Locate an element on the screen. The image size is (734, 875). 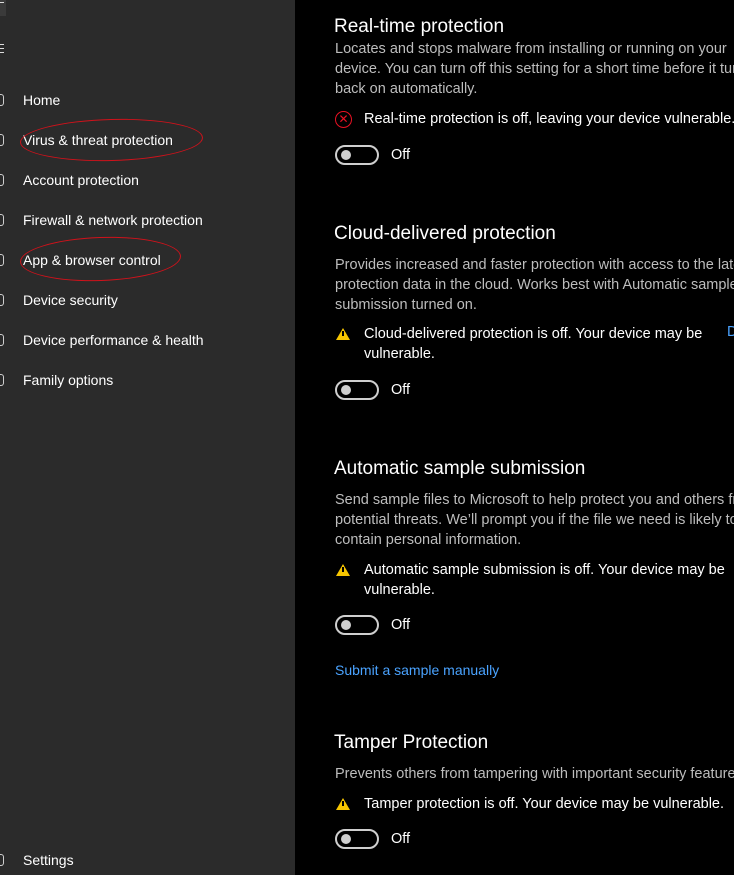
family-icon is located at coordinates (2, 380).